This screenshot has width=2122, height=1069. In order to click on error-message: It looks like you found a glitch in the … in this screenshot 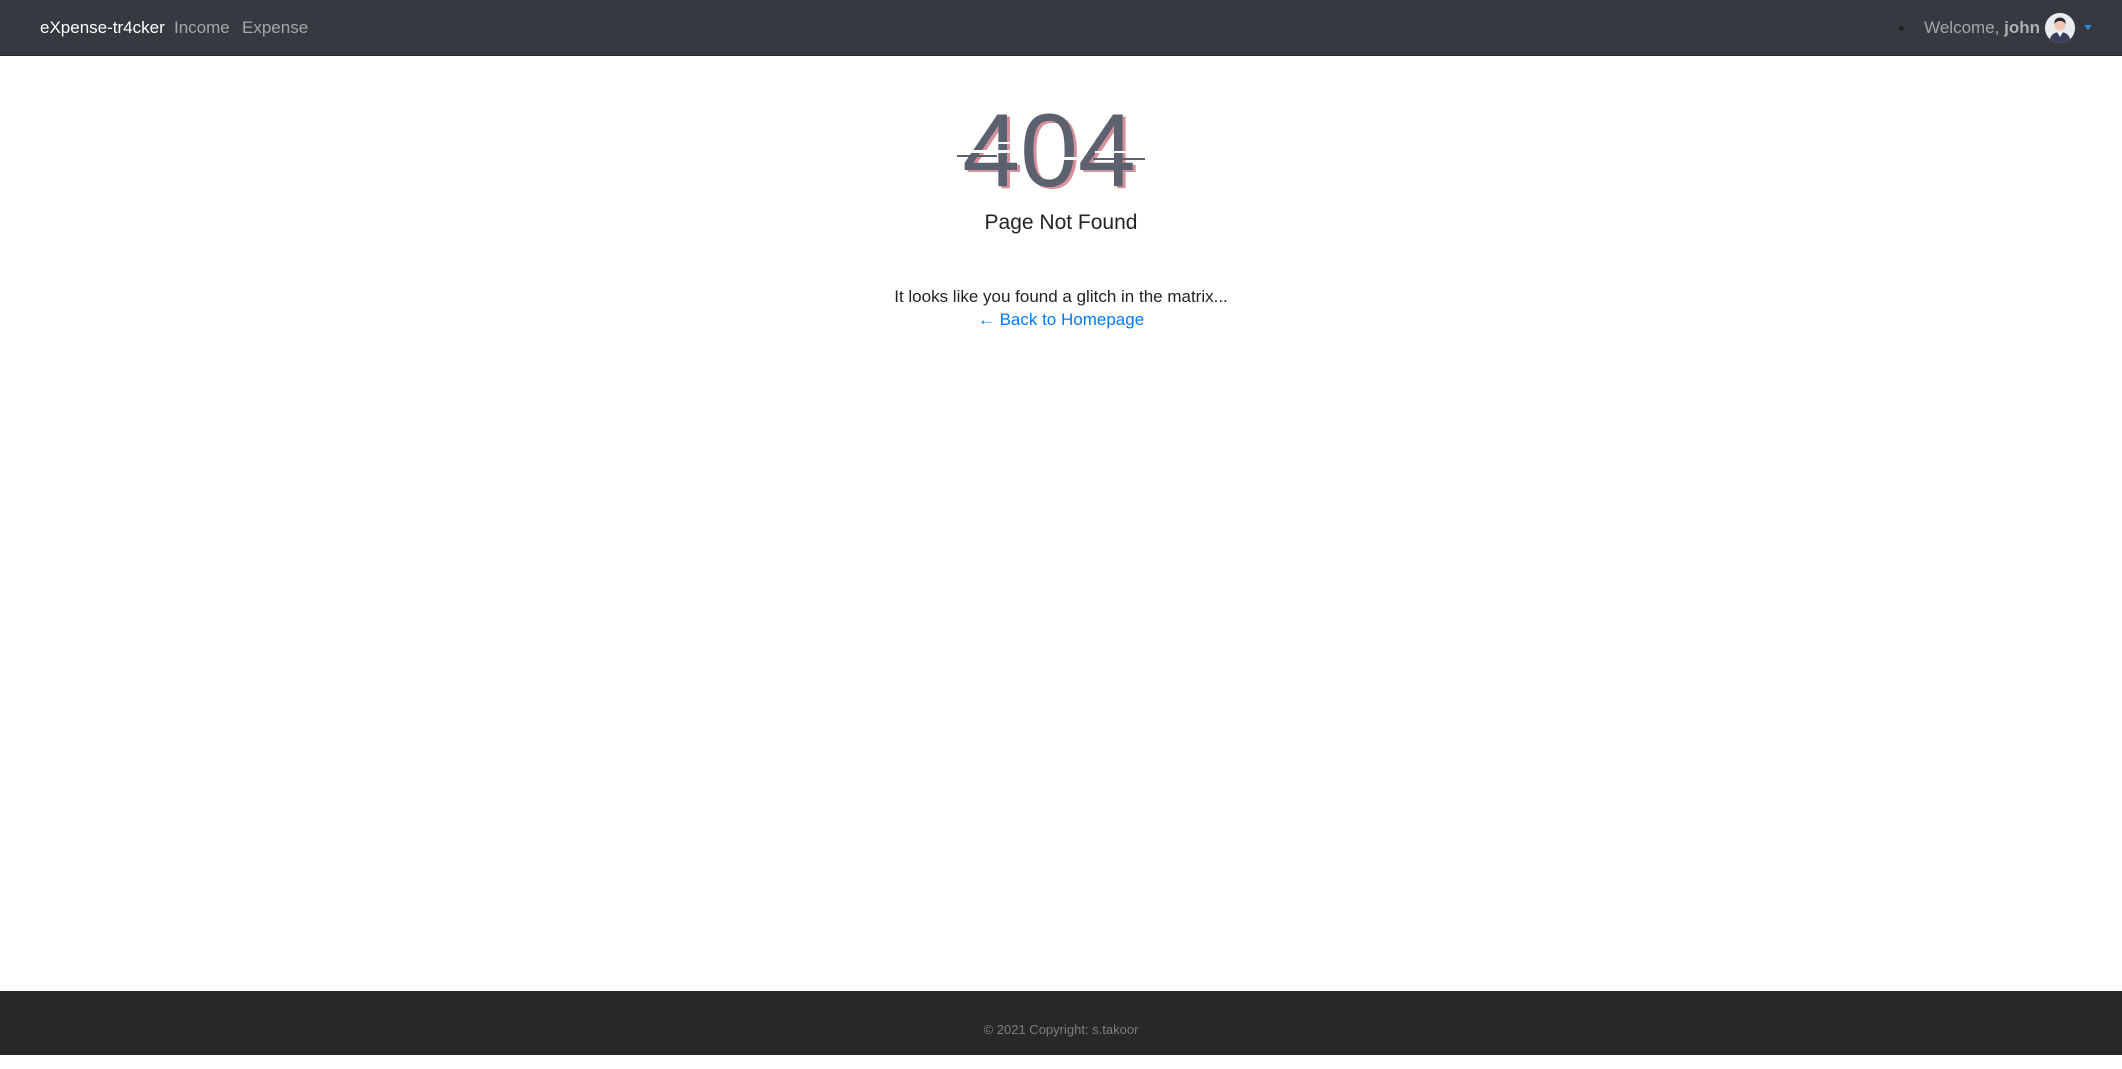, I will do `click(1061, 296)`.